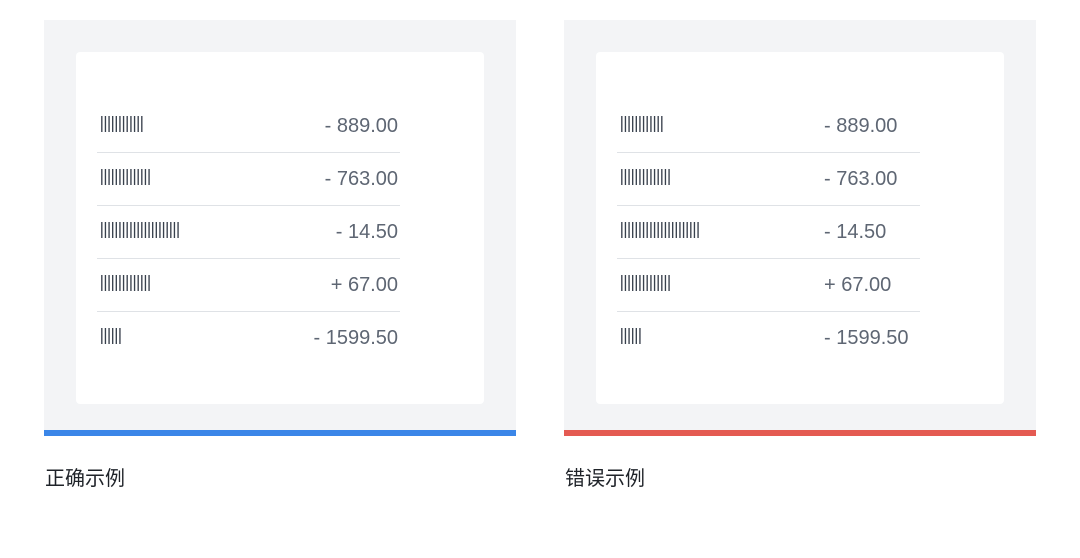 The height and width of the screenshot is (558, 1080). I want to click on correct-example-caption: 正确示例, so click(85, 479).